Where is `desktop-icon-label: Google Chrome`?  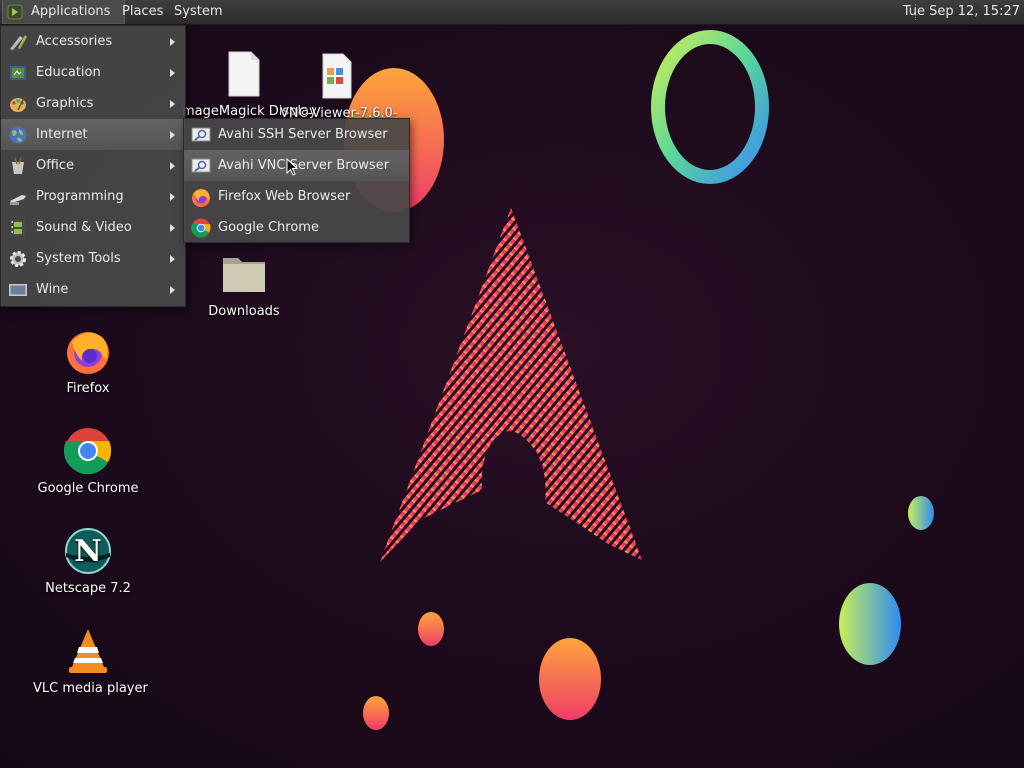 desktop-icon-label: Google Chrome is located at coordinates (88, 488).